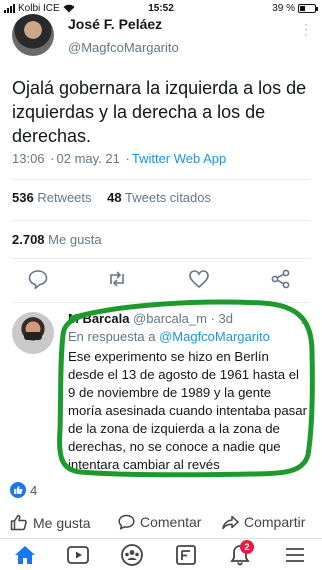 The image size is (322, 570). What do you see at coordinates (308, 8) in the screenshot?
I see `battery-icon` at bounding box center [308, 8].